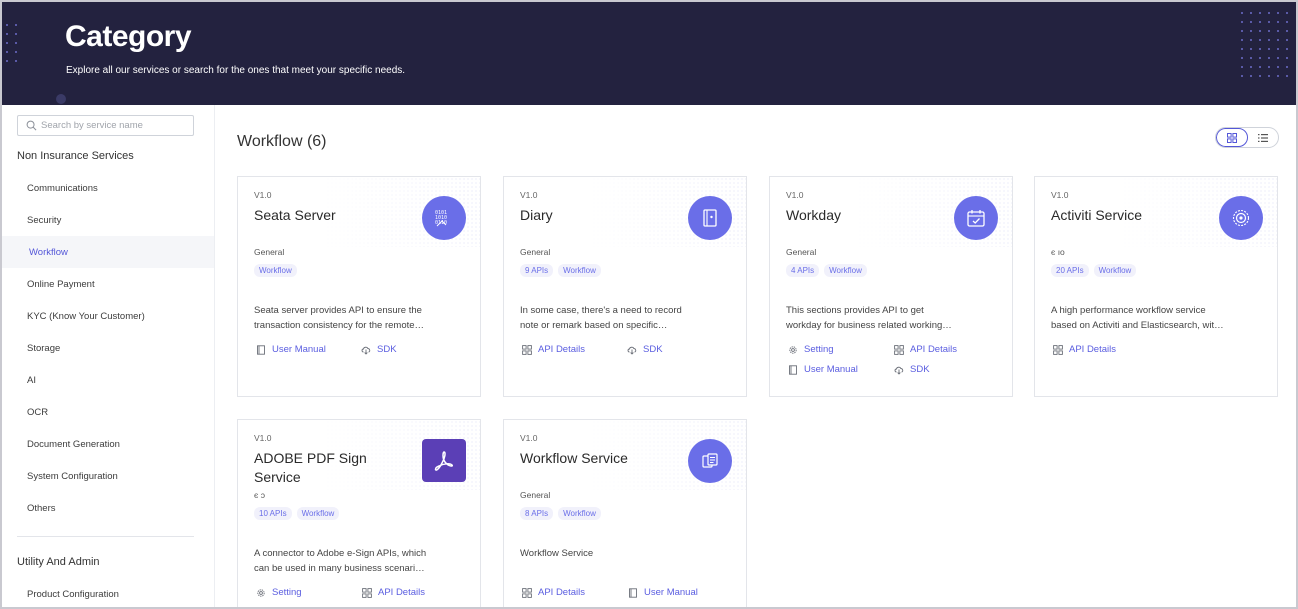 The image size is (1298, 609). Describe the element at coordinates (793, 349) in the screenshot. I see `gear-icon` at that location.